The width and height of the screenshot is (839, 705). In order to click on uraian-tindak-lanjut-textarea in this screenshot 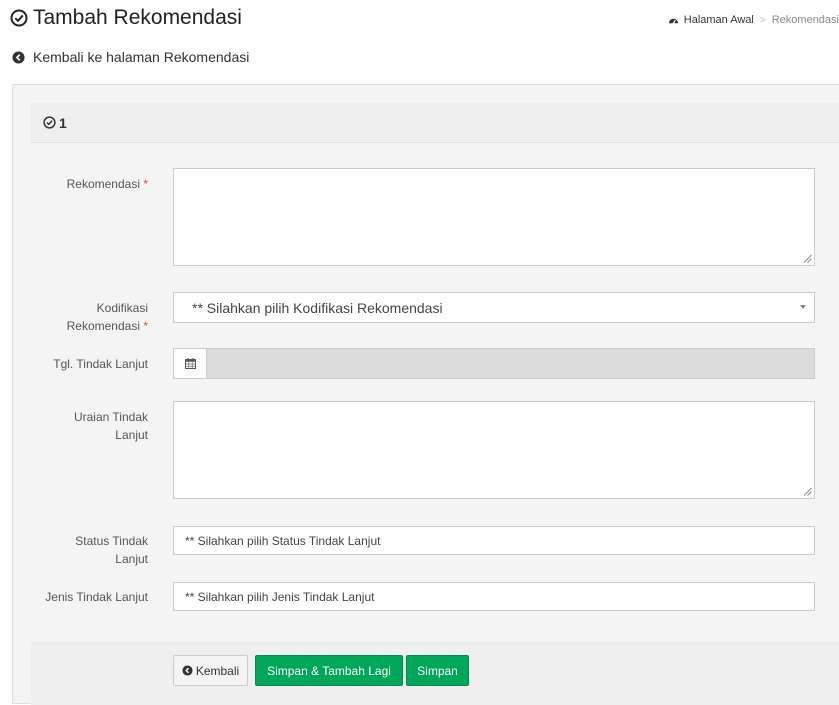, I will do `click(494, 450)`.